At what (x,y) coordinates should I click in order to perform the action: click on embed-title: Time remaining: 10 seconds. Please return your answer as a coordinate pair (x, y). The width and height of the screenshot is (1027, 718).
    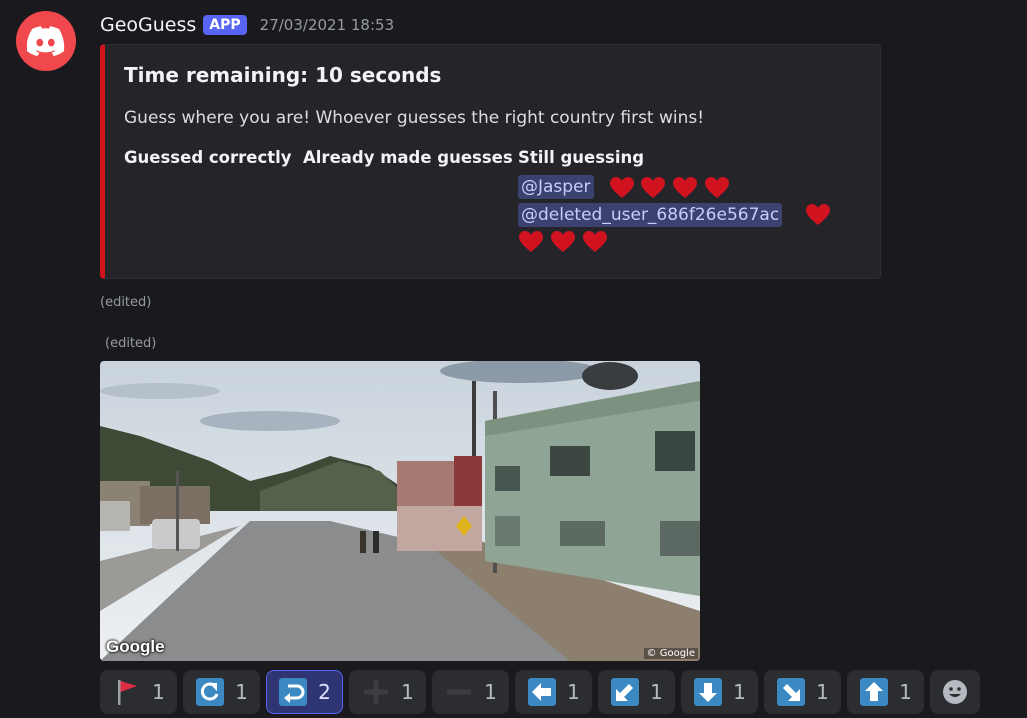
    Looking at the image, I should click on (283, 75).